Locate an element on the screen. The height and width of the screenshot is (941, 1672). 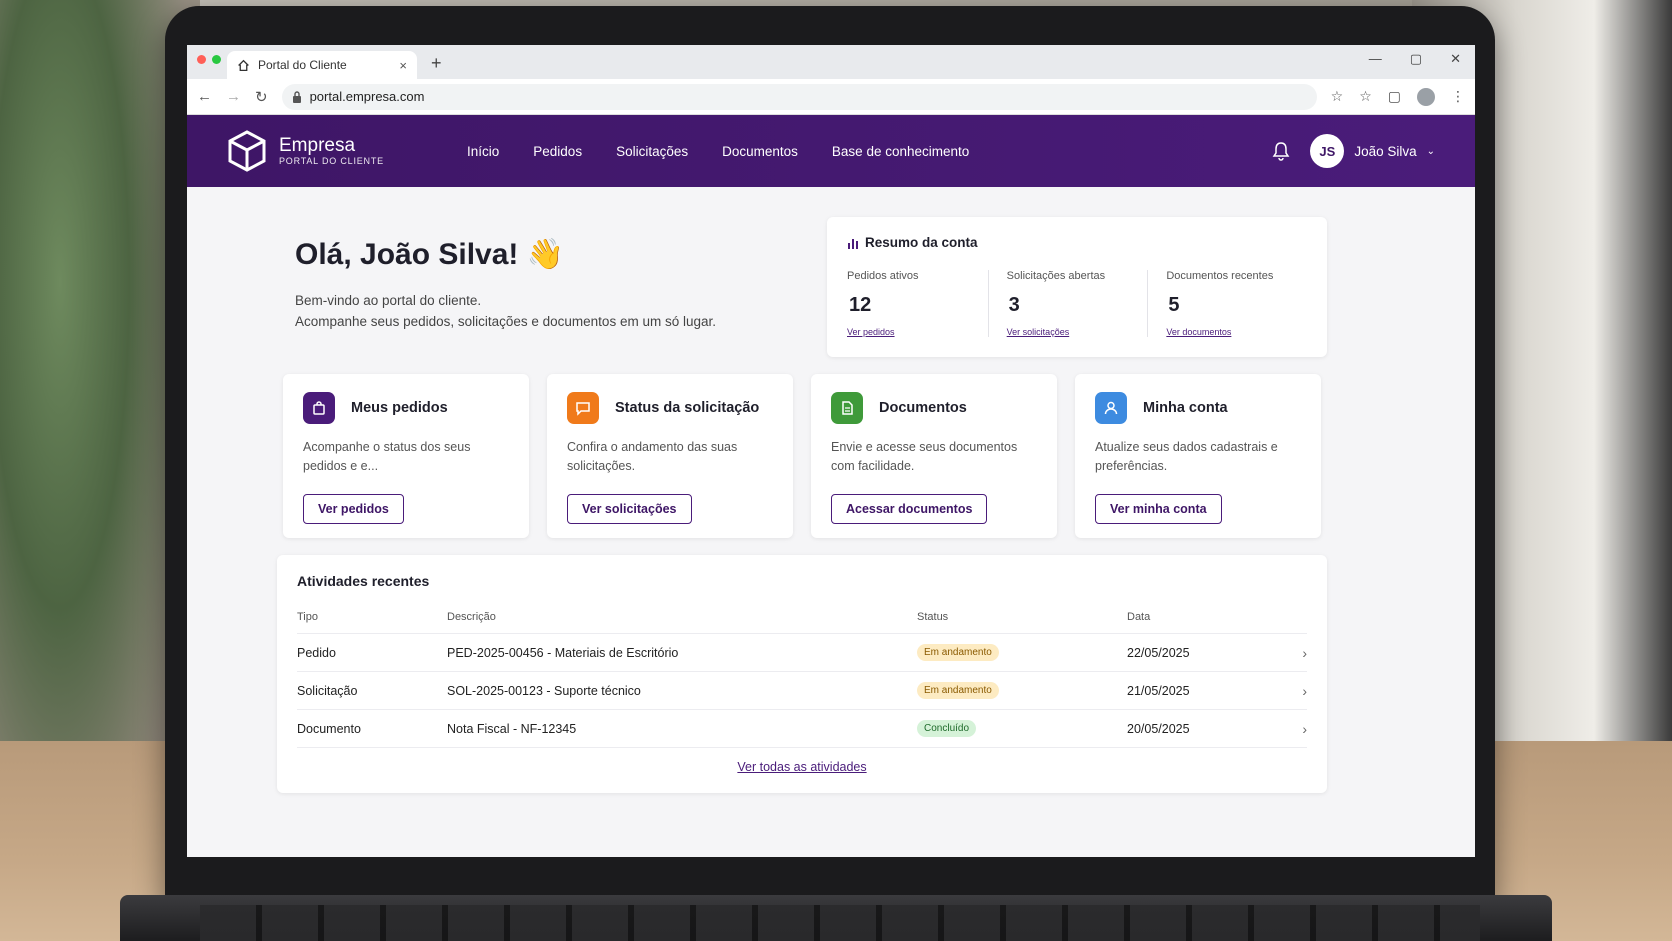
user-menu: JS João Silva ⌄ is located at coordinates (1372, 151).